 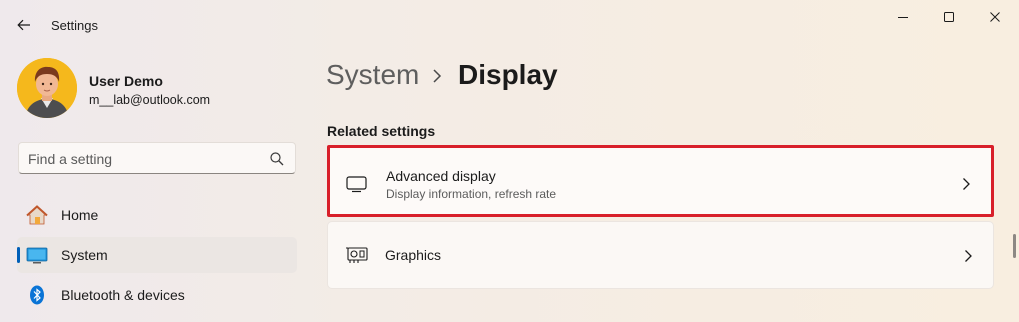 I want to click on active-indicator, so click(x=18, y=255).